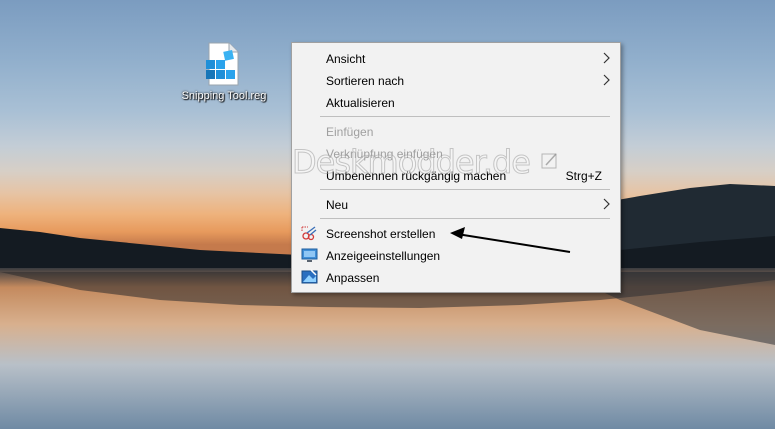 This screenshot has width=775, height=429. Describe the element at coordinates (222, 64) in the screenshot. I see `registry-file-icon` at that location.